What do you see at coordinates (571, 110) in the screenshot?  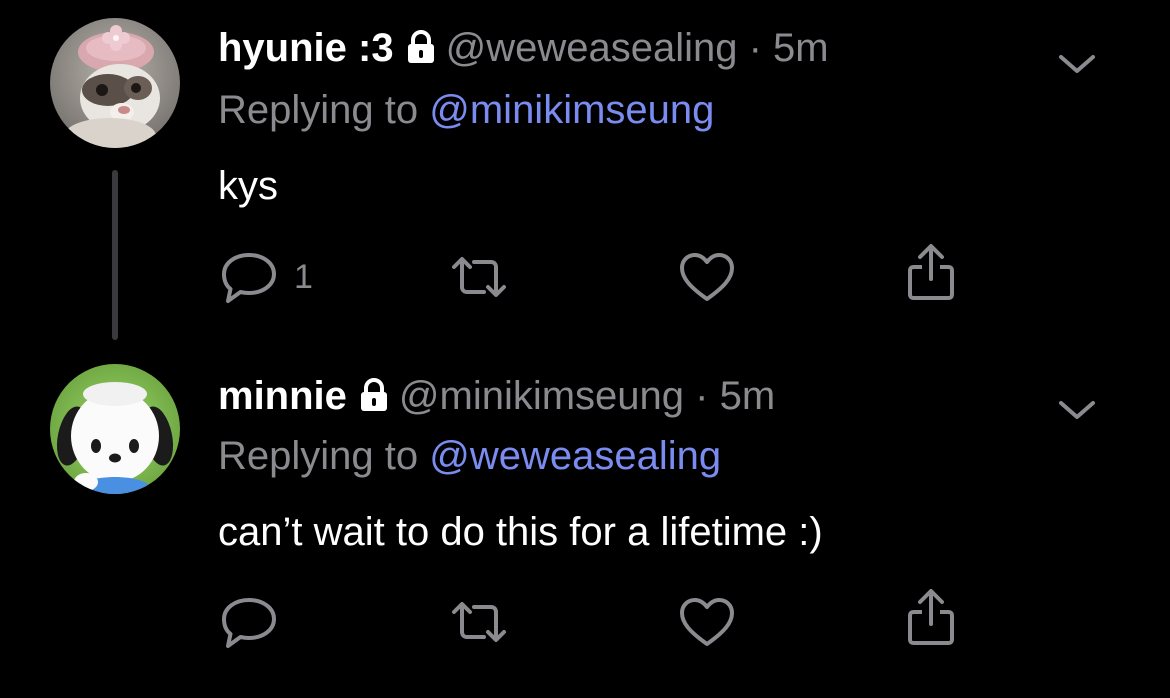 I see `mention-link: @minikimseung` at bounding box center [571, 110].